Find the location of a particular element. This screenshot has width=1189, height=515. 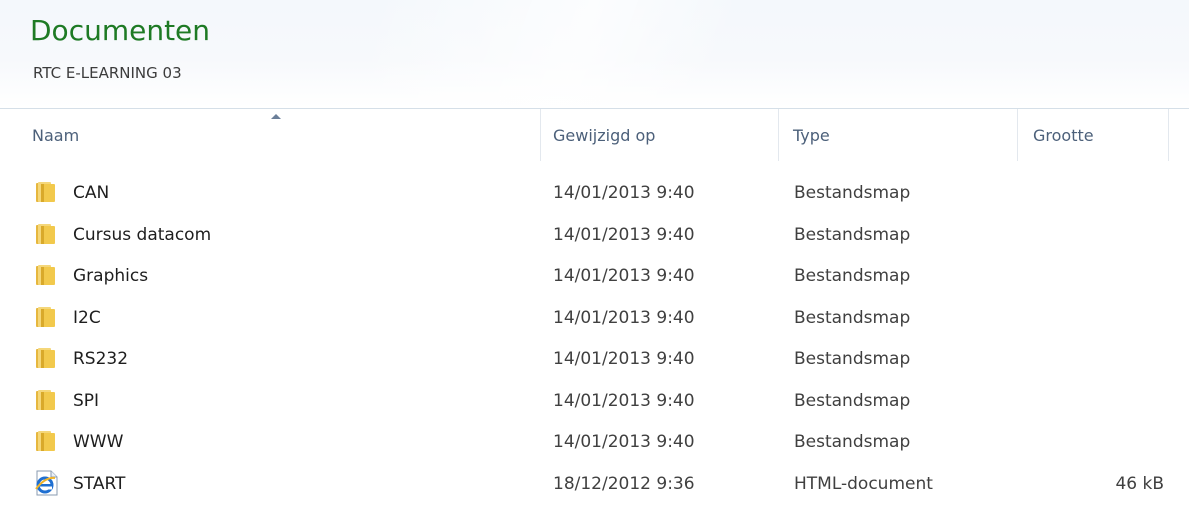

column-header-modified-label: Gewijzigd op is located at coordinates (604, 135).